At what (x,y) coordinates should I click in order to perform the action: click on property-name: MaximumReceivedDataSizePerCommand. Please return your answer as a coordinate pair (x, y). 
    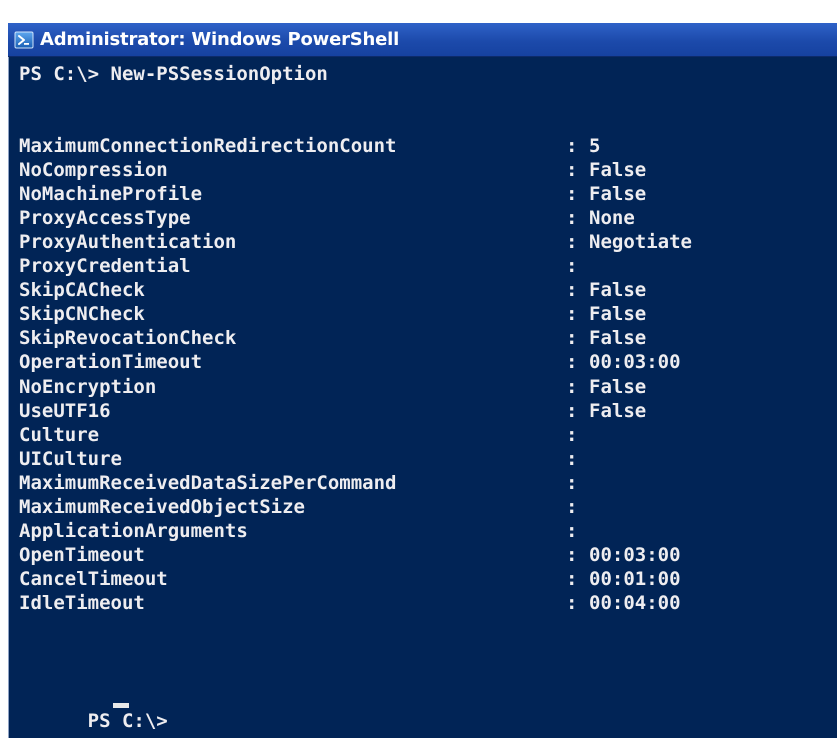
    Looking at the image, I should click on (208, 482).